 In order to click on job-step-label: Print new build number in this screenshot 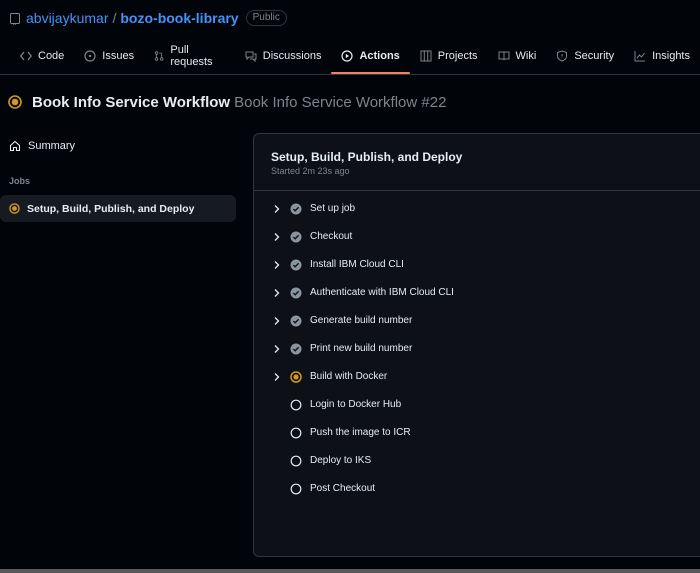, I will do `click(361, 348)`.